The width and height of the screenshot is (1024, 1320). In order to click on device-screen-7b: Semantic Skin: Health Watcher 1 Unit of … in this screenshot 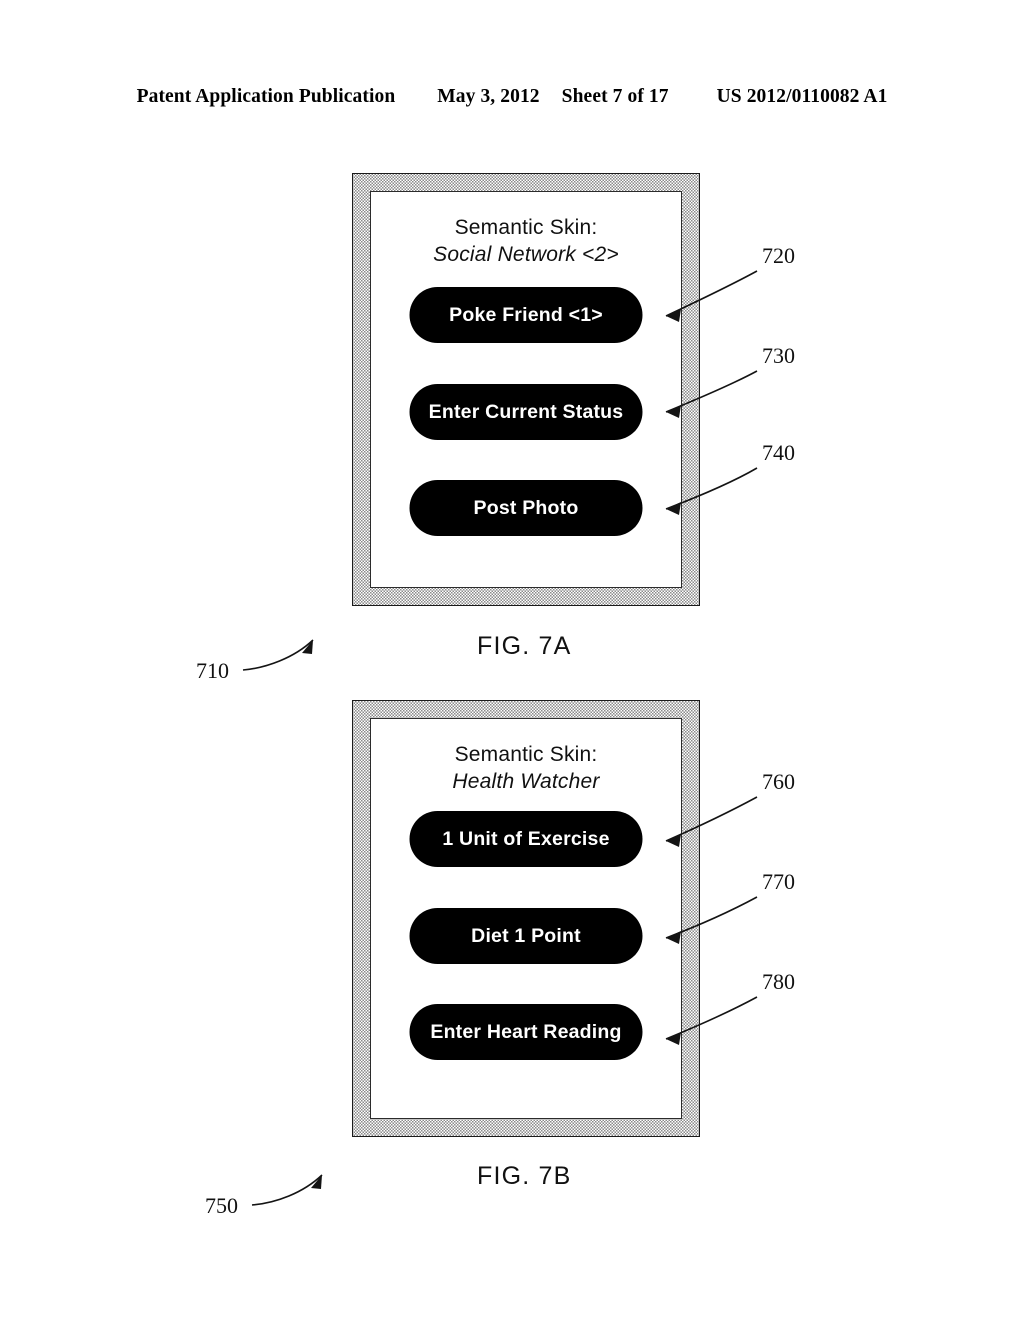, I will do `click(526, 918)`.